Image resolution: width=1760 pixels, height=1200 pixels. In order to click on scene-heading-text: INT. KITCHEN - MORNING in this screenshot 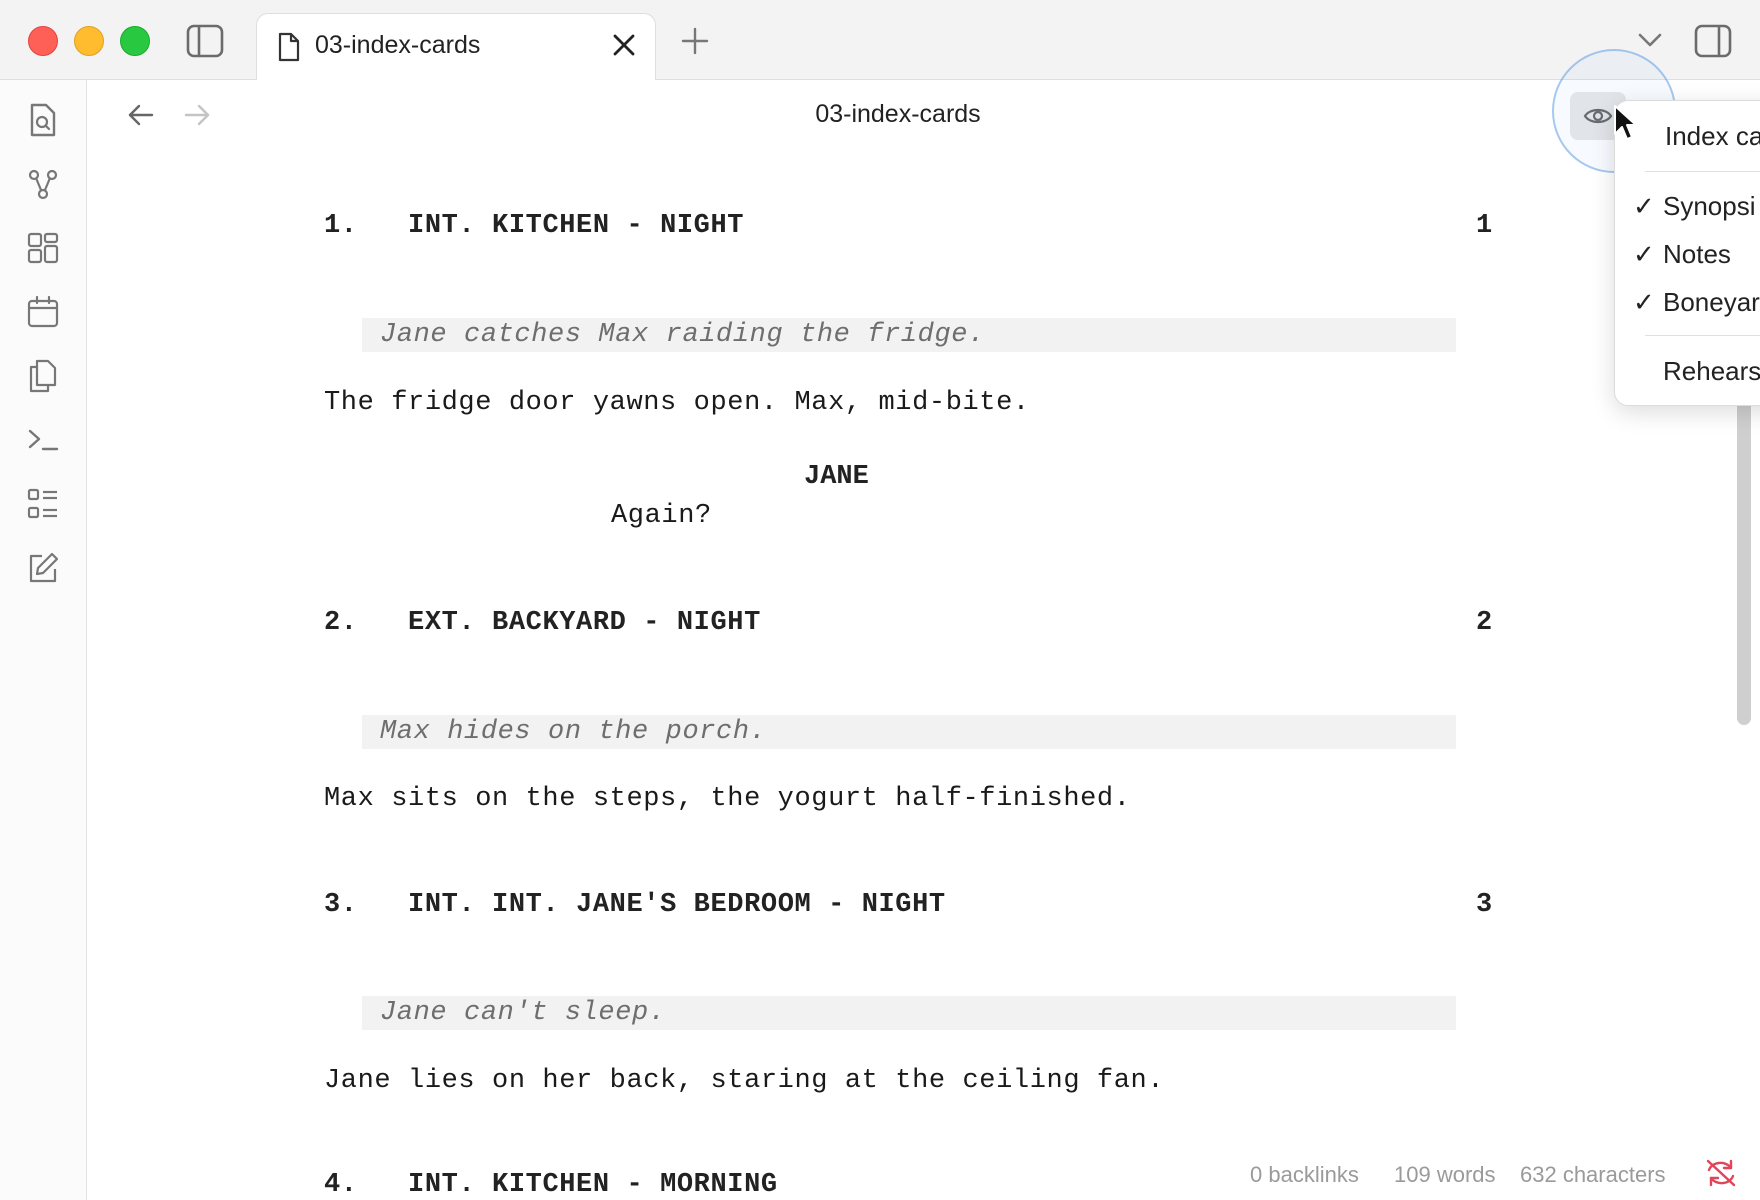, I will do `click(593, 1185)`.